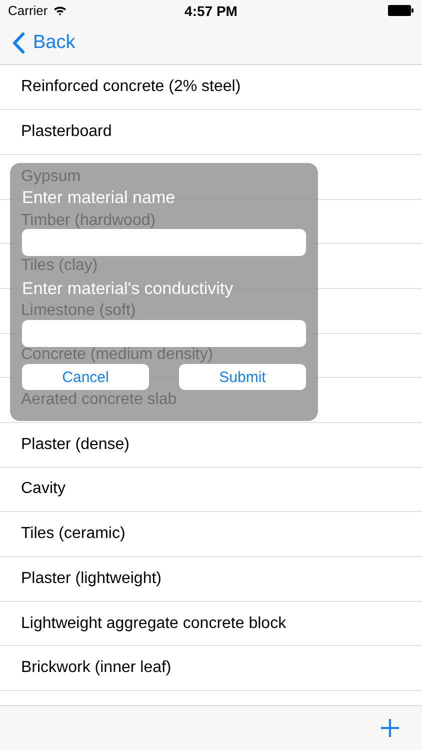 Image resolution: width=422 pixels, height=750 pixels. I want to click on material-row: Lightweight aggregate concrete block, so click(153, 623).